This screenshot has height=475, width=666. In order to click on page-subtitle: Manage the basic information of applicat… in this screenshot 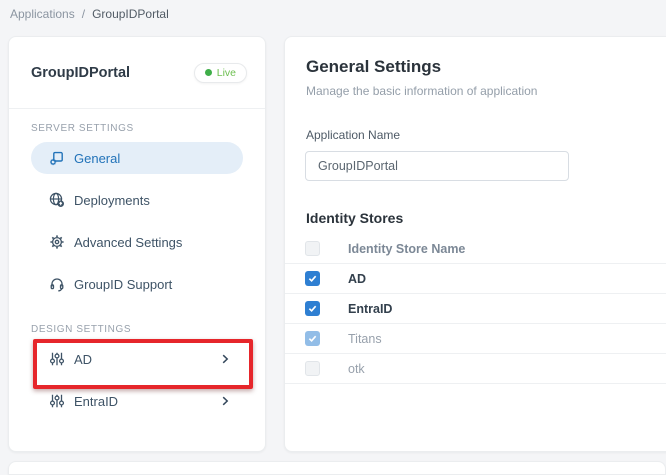, I will do `click(422, 91)`.